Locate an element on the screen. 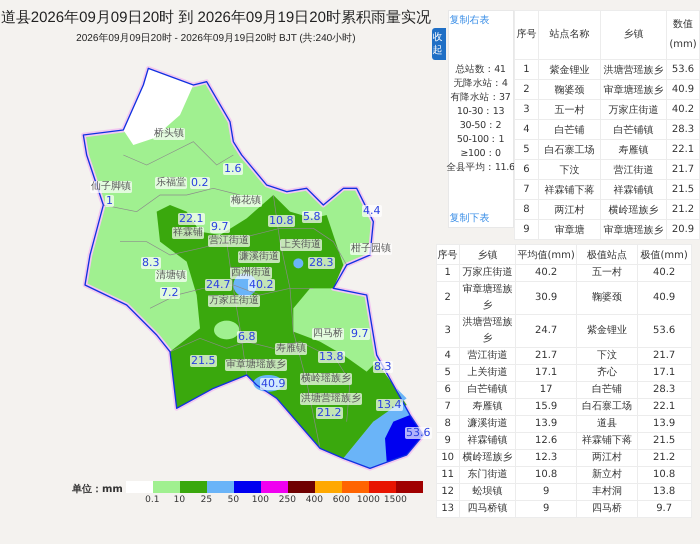 This screenshot has width=700, height=544. table-cell: 洪塘营瑶族乡 is located at coordinates (487, 331).